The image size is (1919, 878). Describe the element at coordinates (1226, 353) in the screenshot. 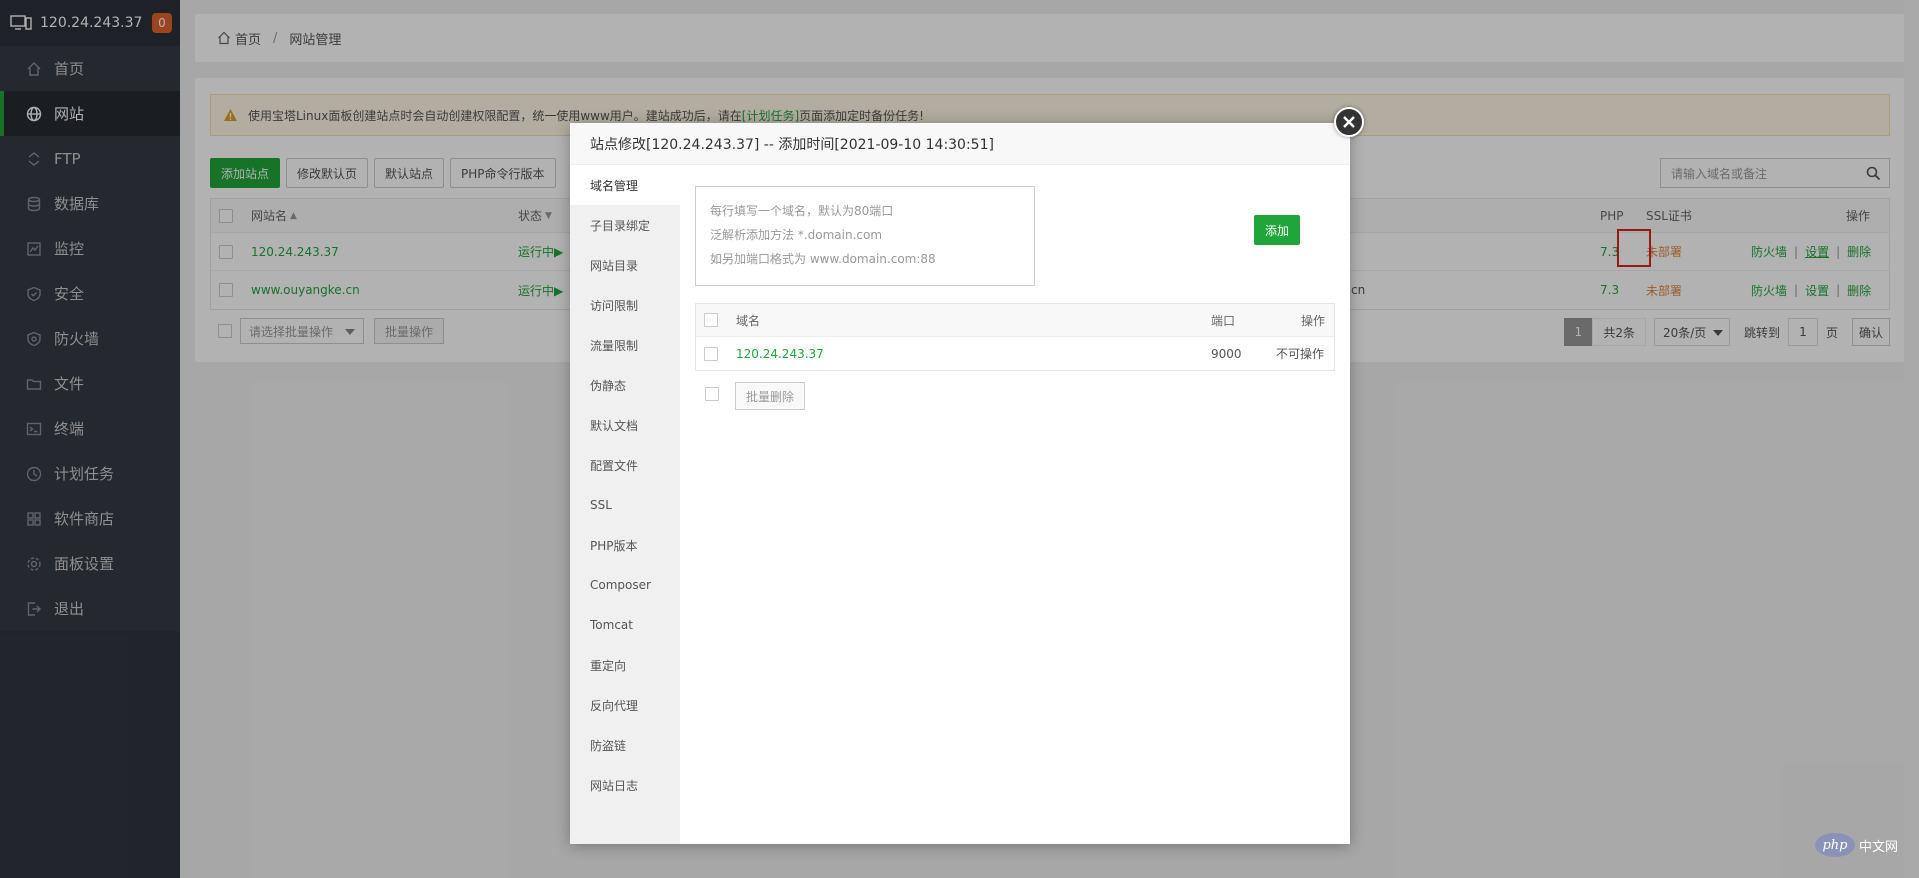

I see `domain-port: 9000` at that location.